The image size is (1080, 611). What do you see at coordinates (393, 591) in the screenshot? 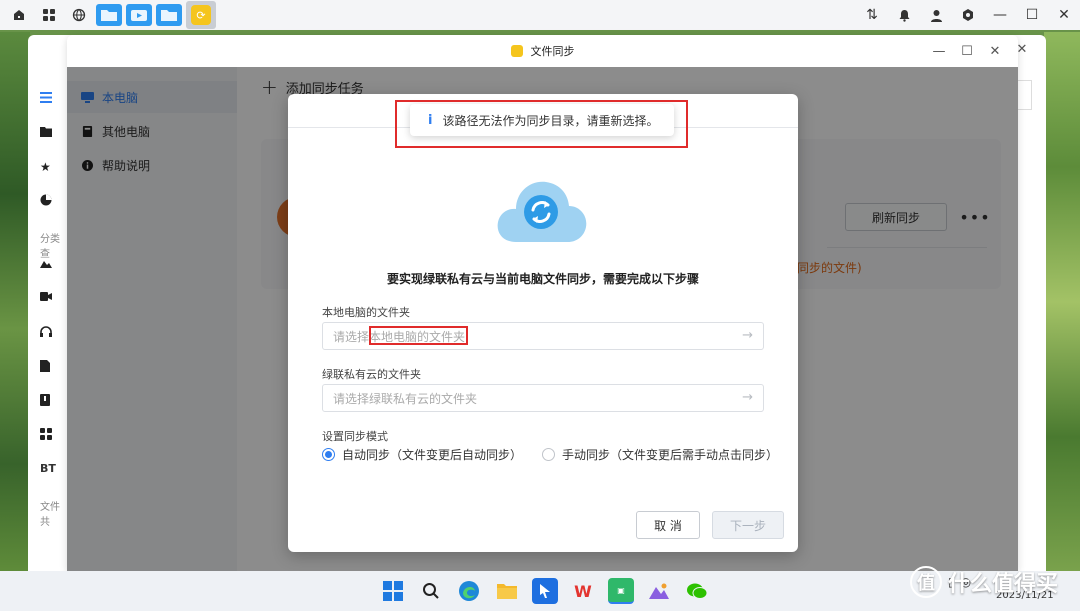
I see `windows-start-icon` at bounding box center [393, 591].